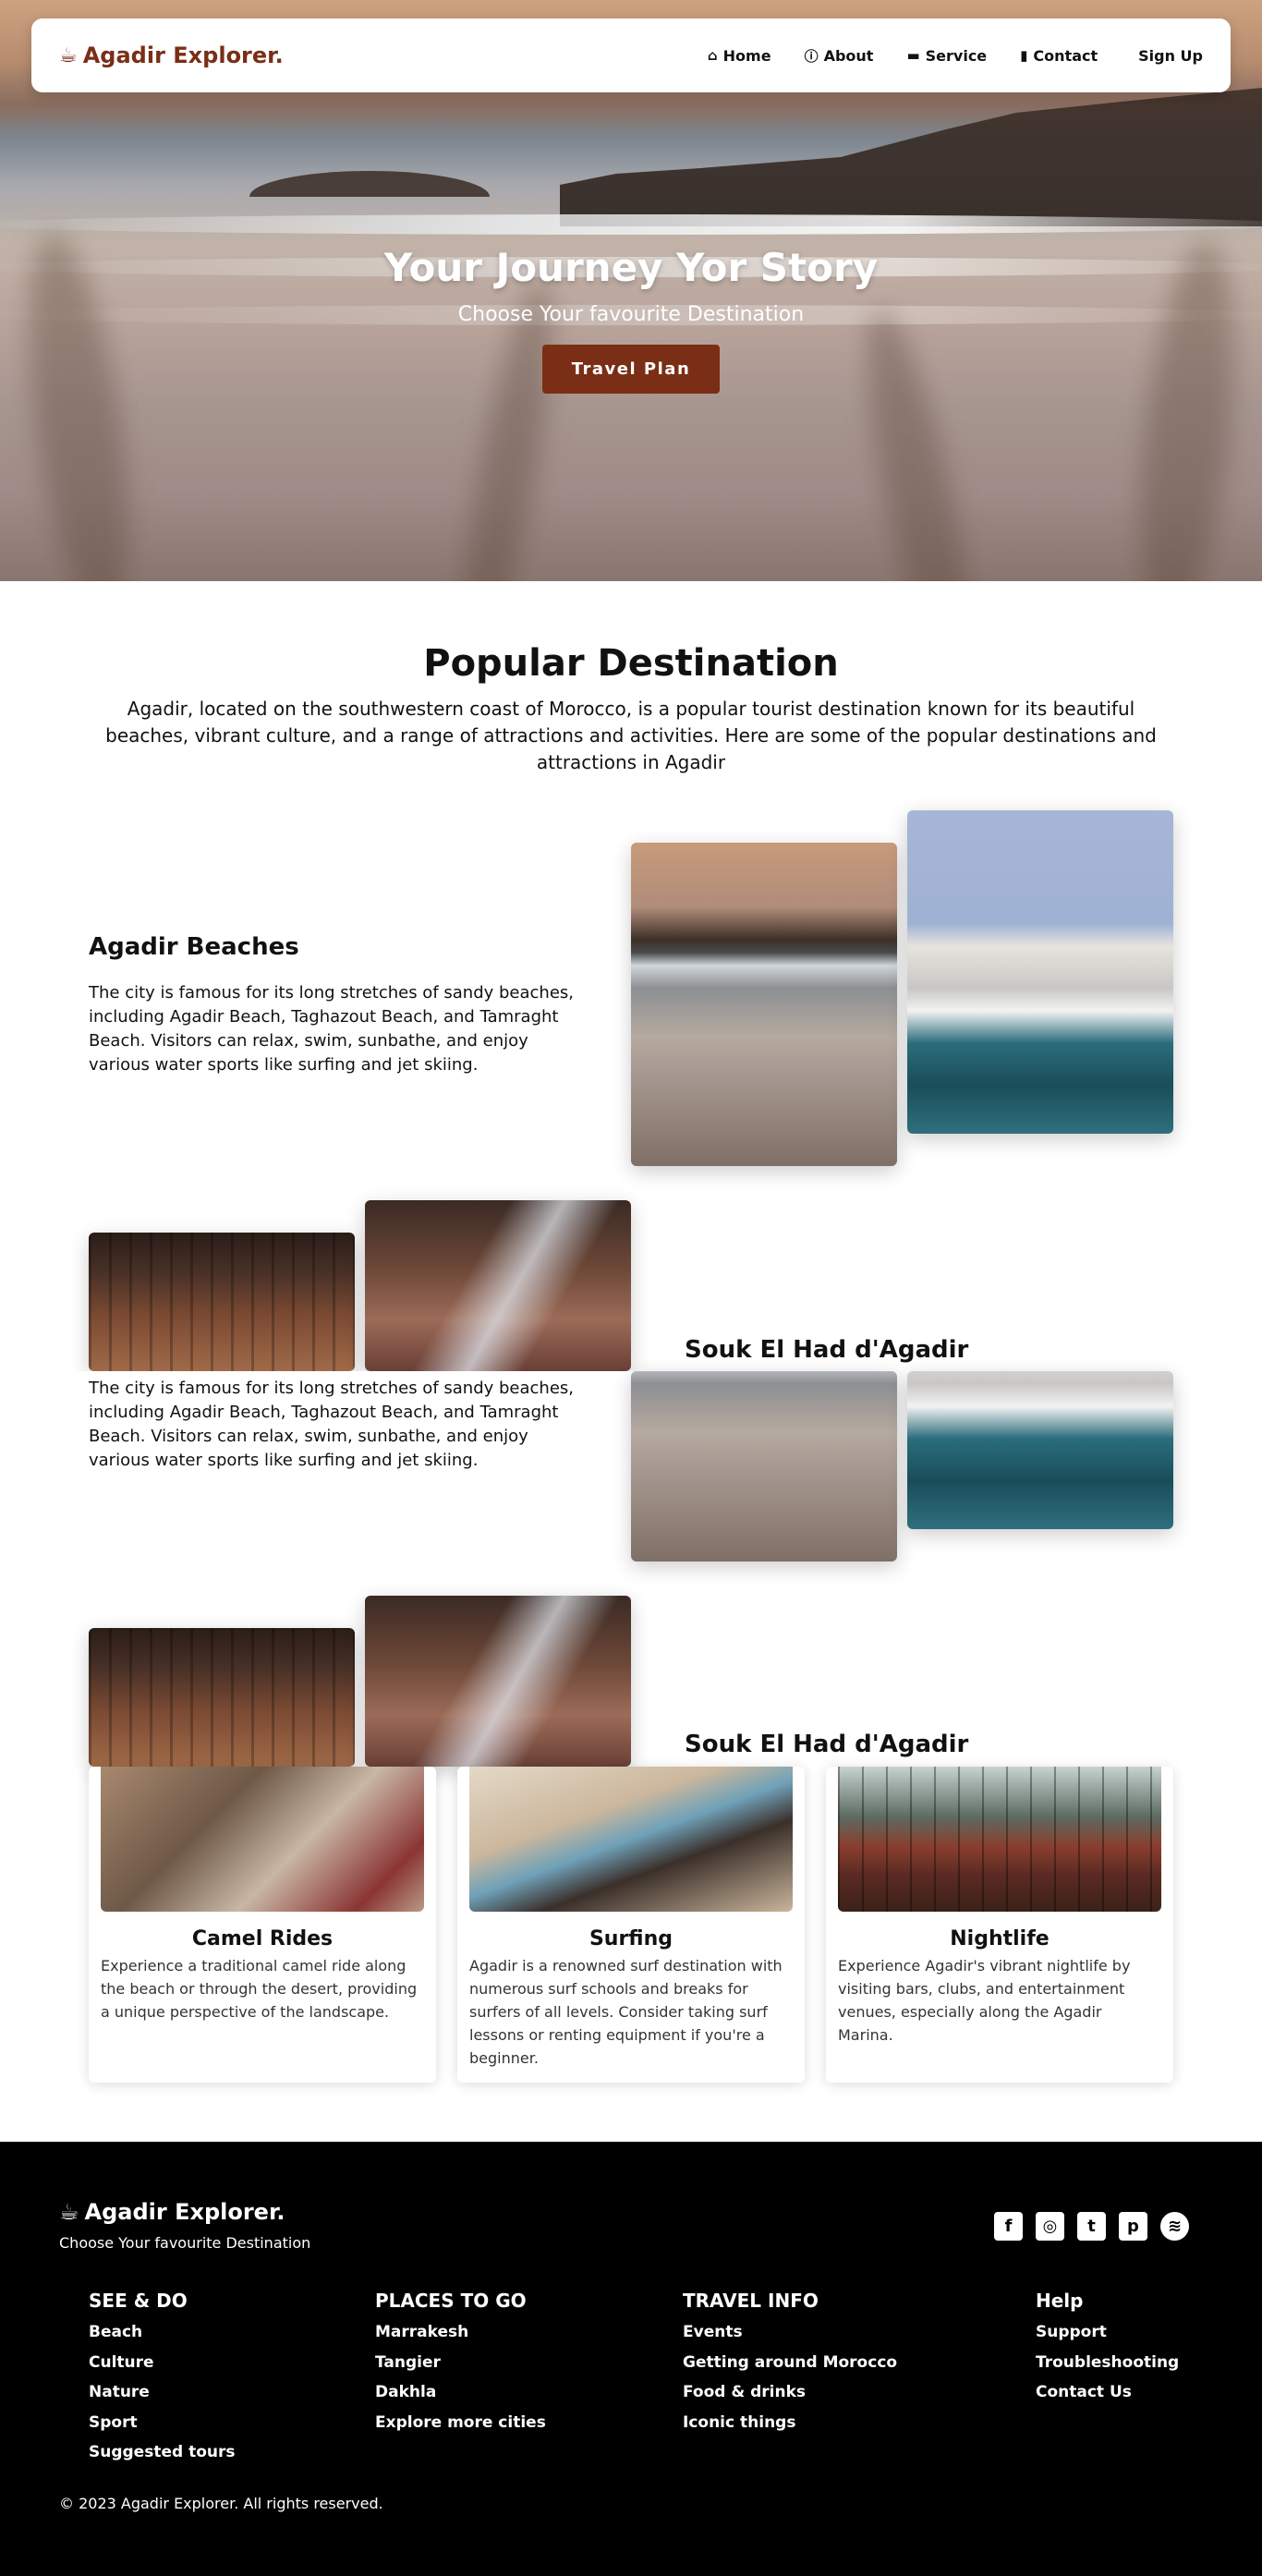 This screenshot has width=1262, height=2576. I want to click on briefcase-icon: ▬, so click(913, 55).